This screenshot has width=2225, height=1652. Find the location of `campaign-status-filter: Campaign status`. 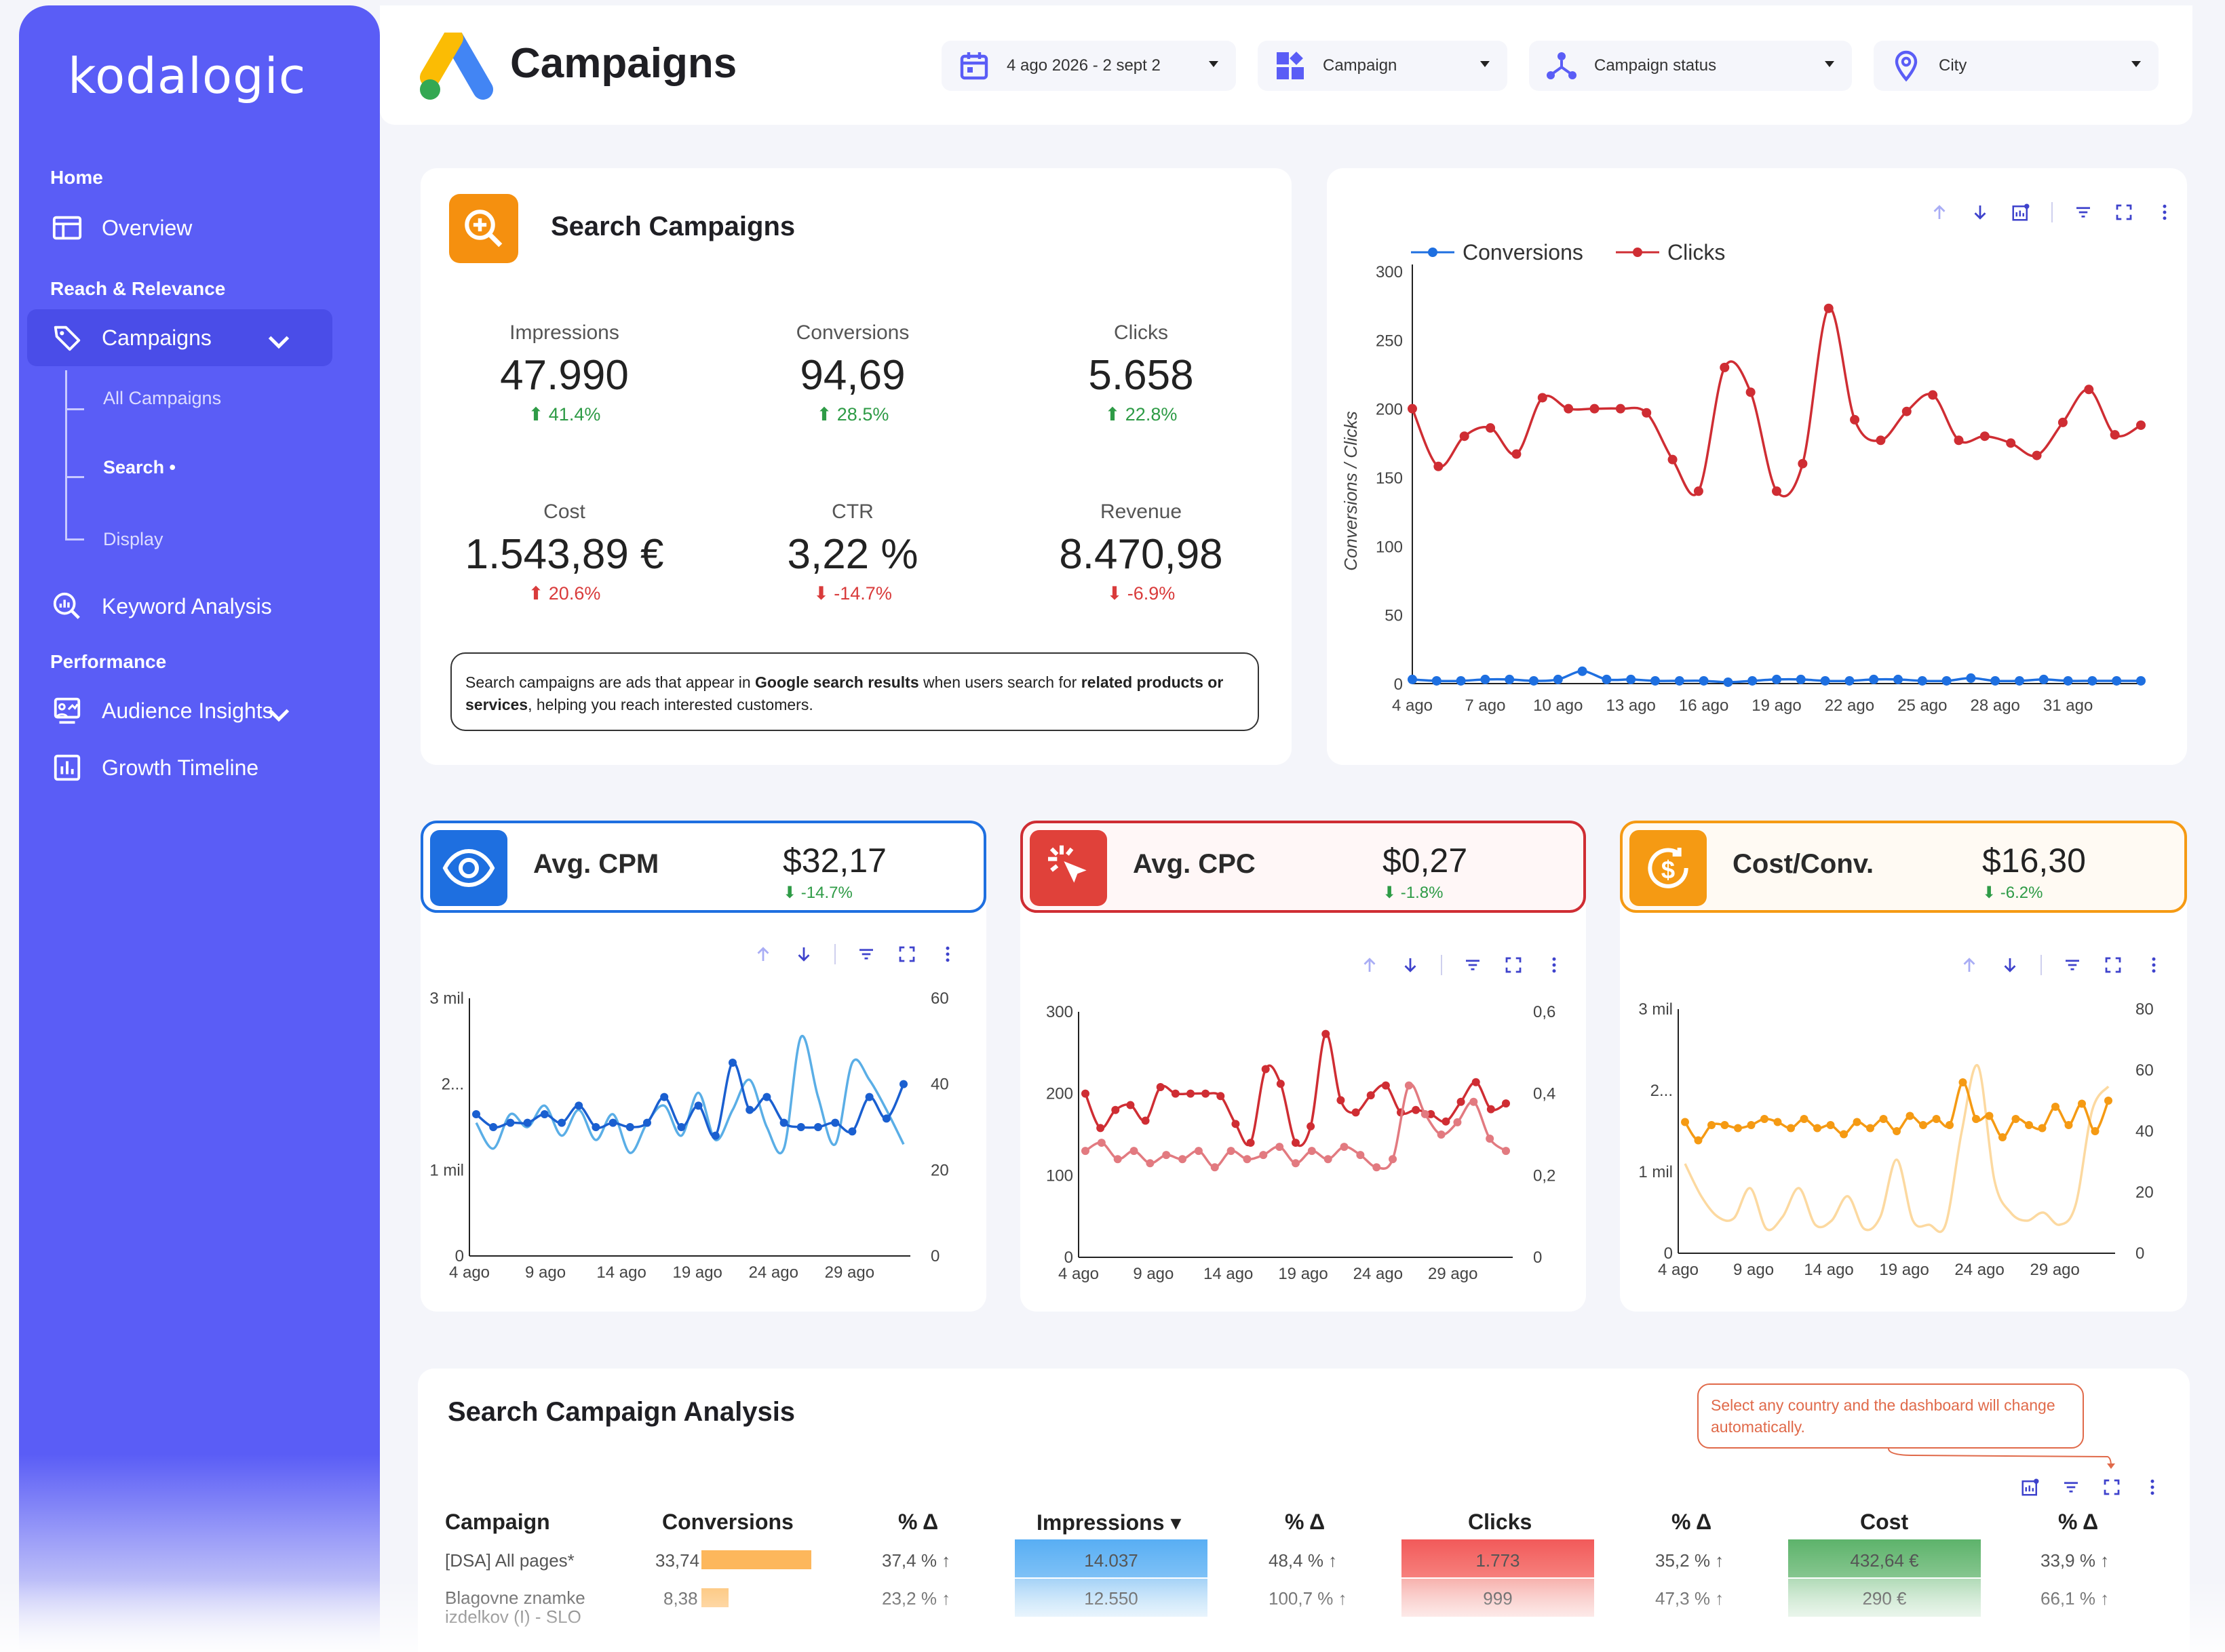

campaign-status-filter: Campaign status is located at coordinates (1690, 66).